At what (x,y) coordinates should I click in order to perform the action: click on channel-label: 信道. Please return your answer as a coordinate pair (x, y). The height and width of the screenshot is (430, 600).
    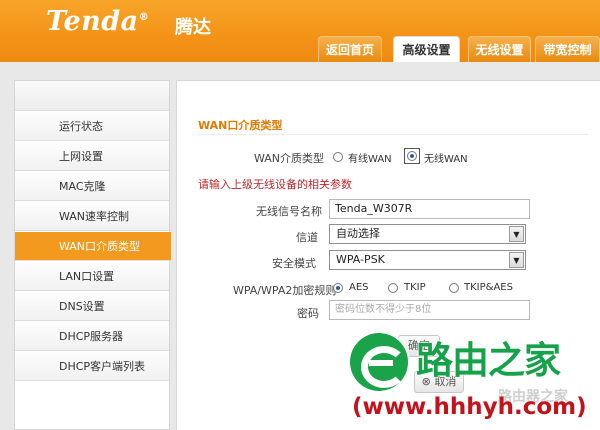
    Looking at the image, I should click on (307, 237).